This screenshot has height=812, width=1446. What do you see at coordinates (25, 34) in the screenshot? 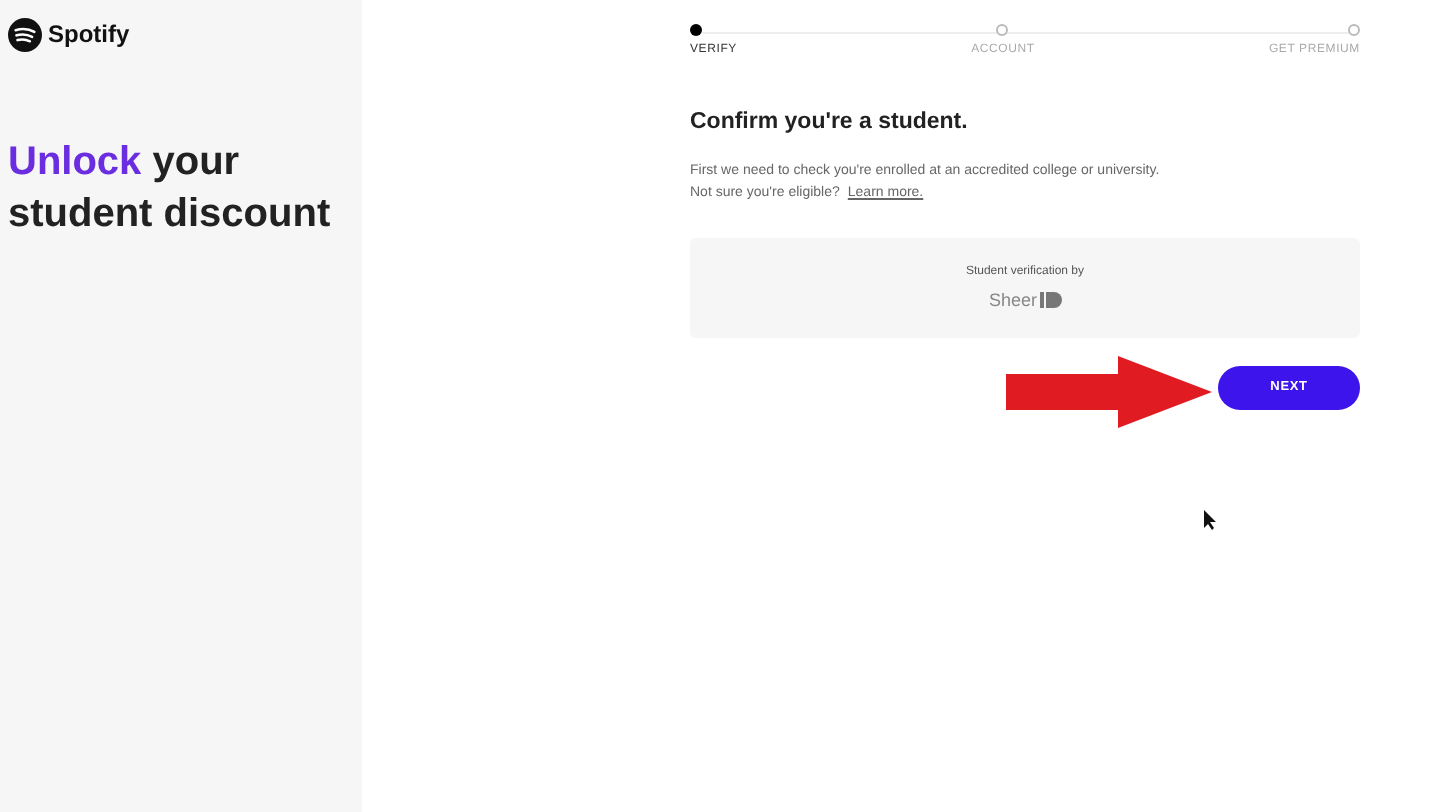
I see `spotify-logo-icon` at bounding box center [25, 34].